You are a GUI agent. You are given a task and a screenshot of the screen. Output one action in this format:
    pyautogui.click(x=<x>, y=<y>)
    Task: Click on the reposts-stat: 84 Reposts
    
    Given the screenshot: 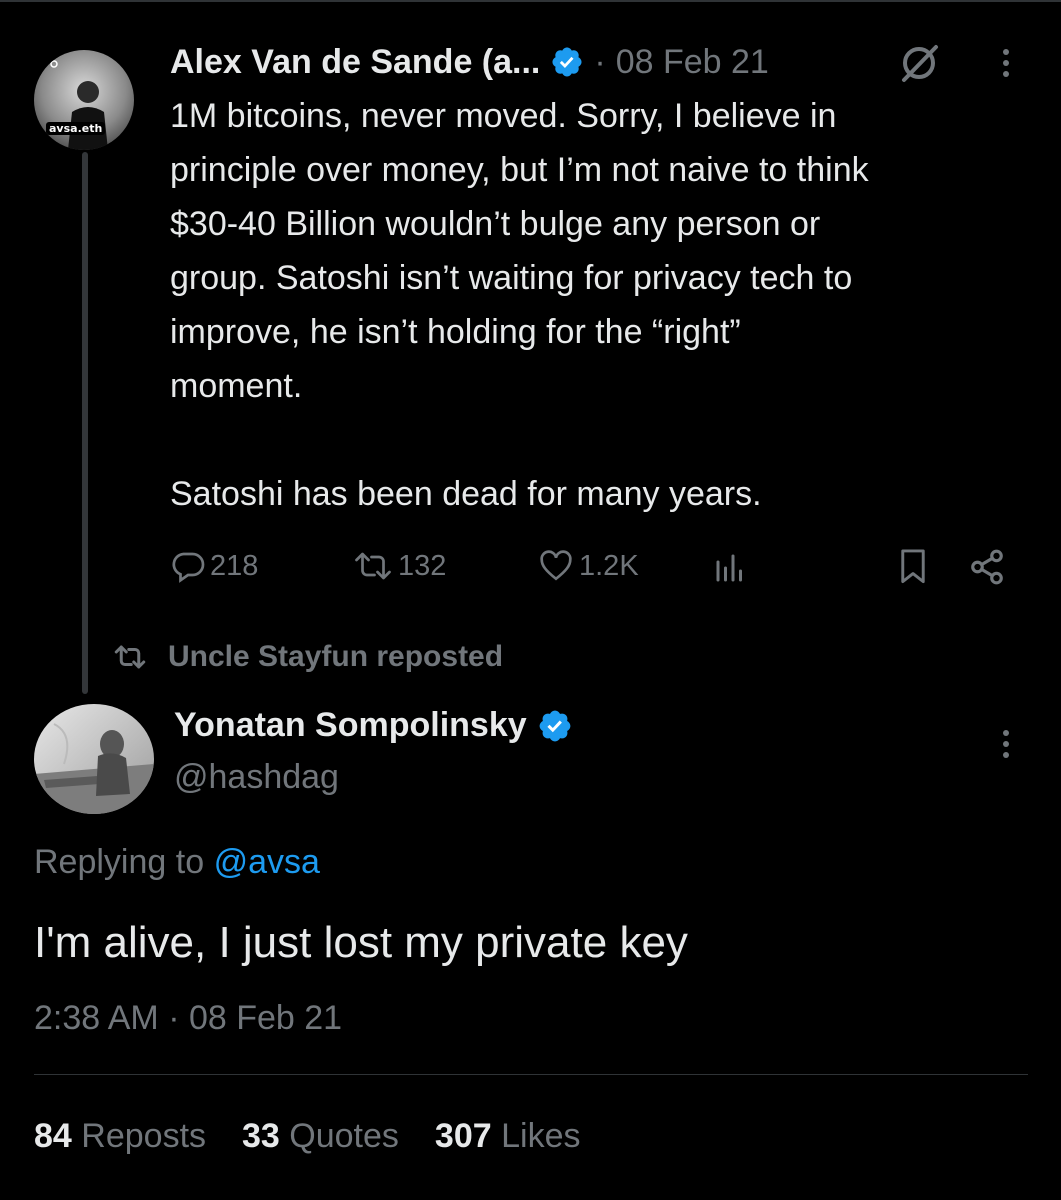 What is the action you would take?
    pyautogui.click(x=120, y=1136)
    